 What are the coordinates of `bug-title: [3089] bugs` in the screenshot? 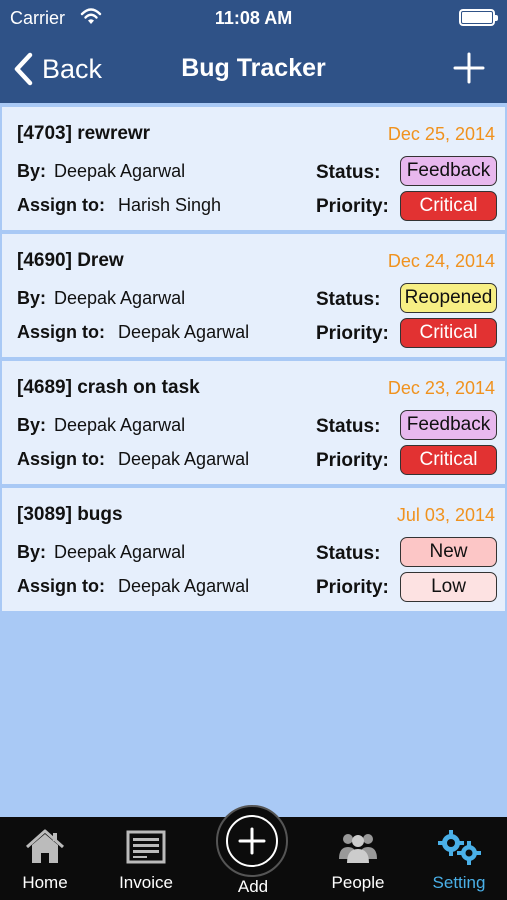 It's located at (70, 514).